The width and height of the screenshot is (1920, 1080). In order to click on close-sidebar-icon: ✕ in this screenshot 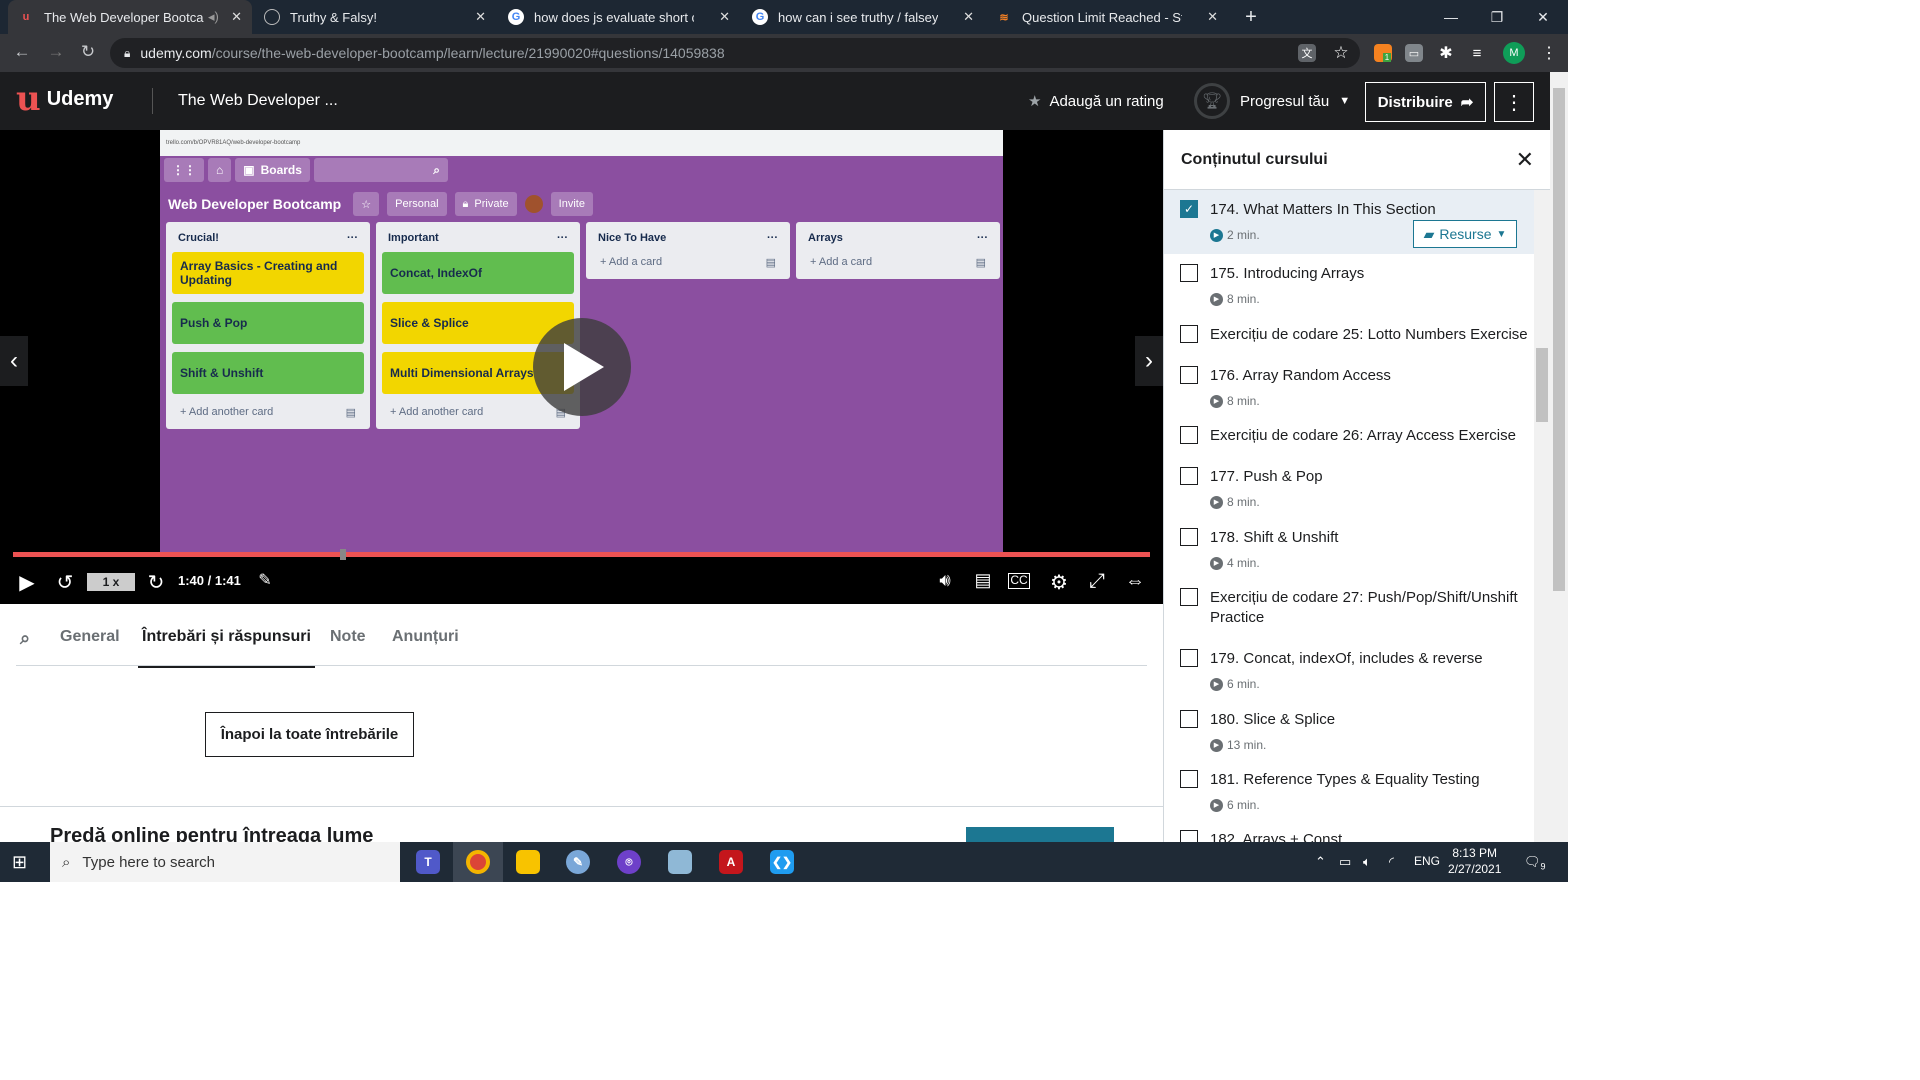, I will do `click(1525, 160)`.